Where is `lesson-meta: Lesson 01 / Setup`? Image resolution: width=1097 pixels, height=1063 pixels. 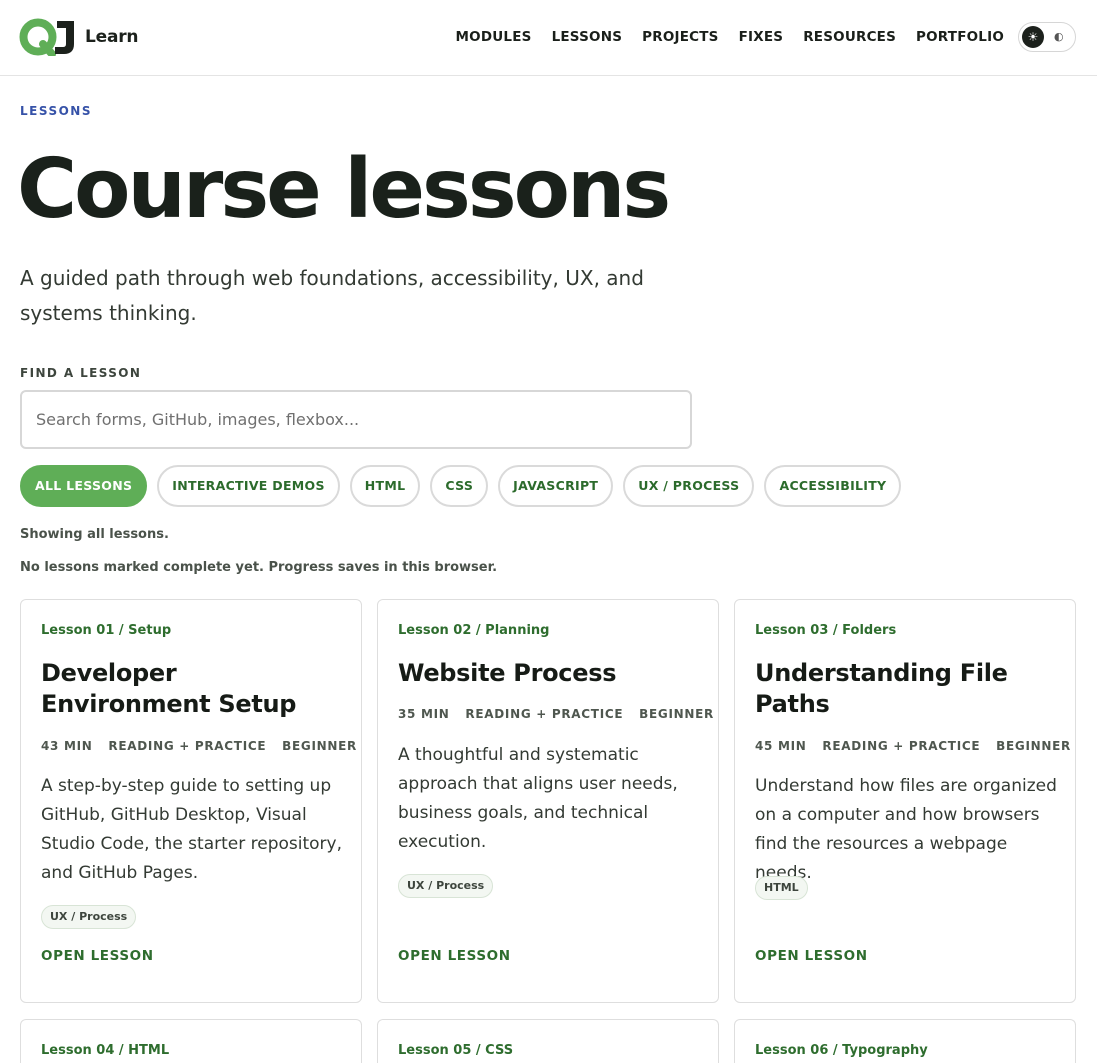
lesson-meta: Lesson 01 / Setup is located at coordinates (106, 630).